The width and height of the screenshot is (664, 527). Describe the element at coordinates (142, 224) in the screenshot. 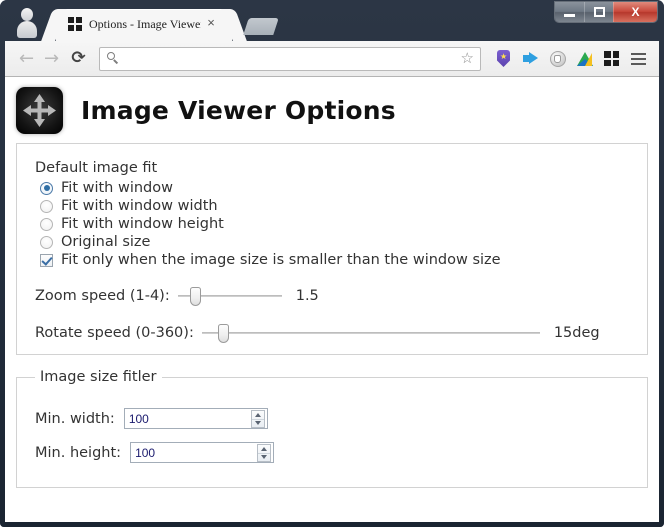

I see `radio-label-fit-with-window-height: Fit with window height` at that location.